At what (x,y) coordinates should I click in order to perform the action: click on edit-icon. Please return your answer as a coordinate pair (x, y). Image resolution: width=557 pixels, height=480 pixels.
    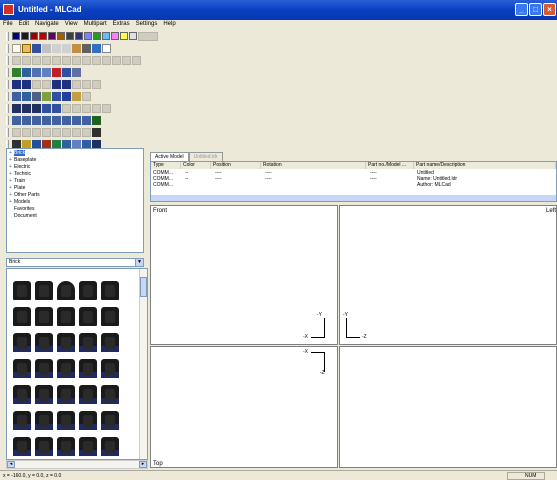
    Looking at the image, I should click on (56, 60).